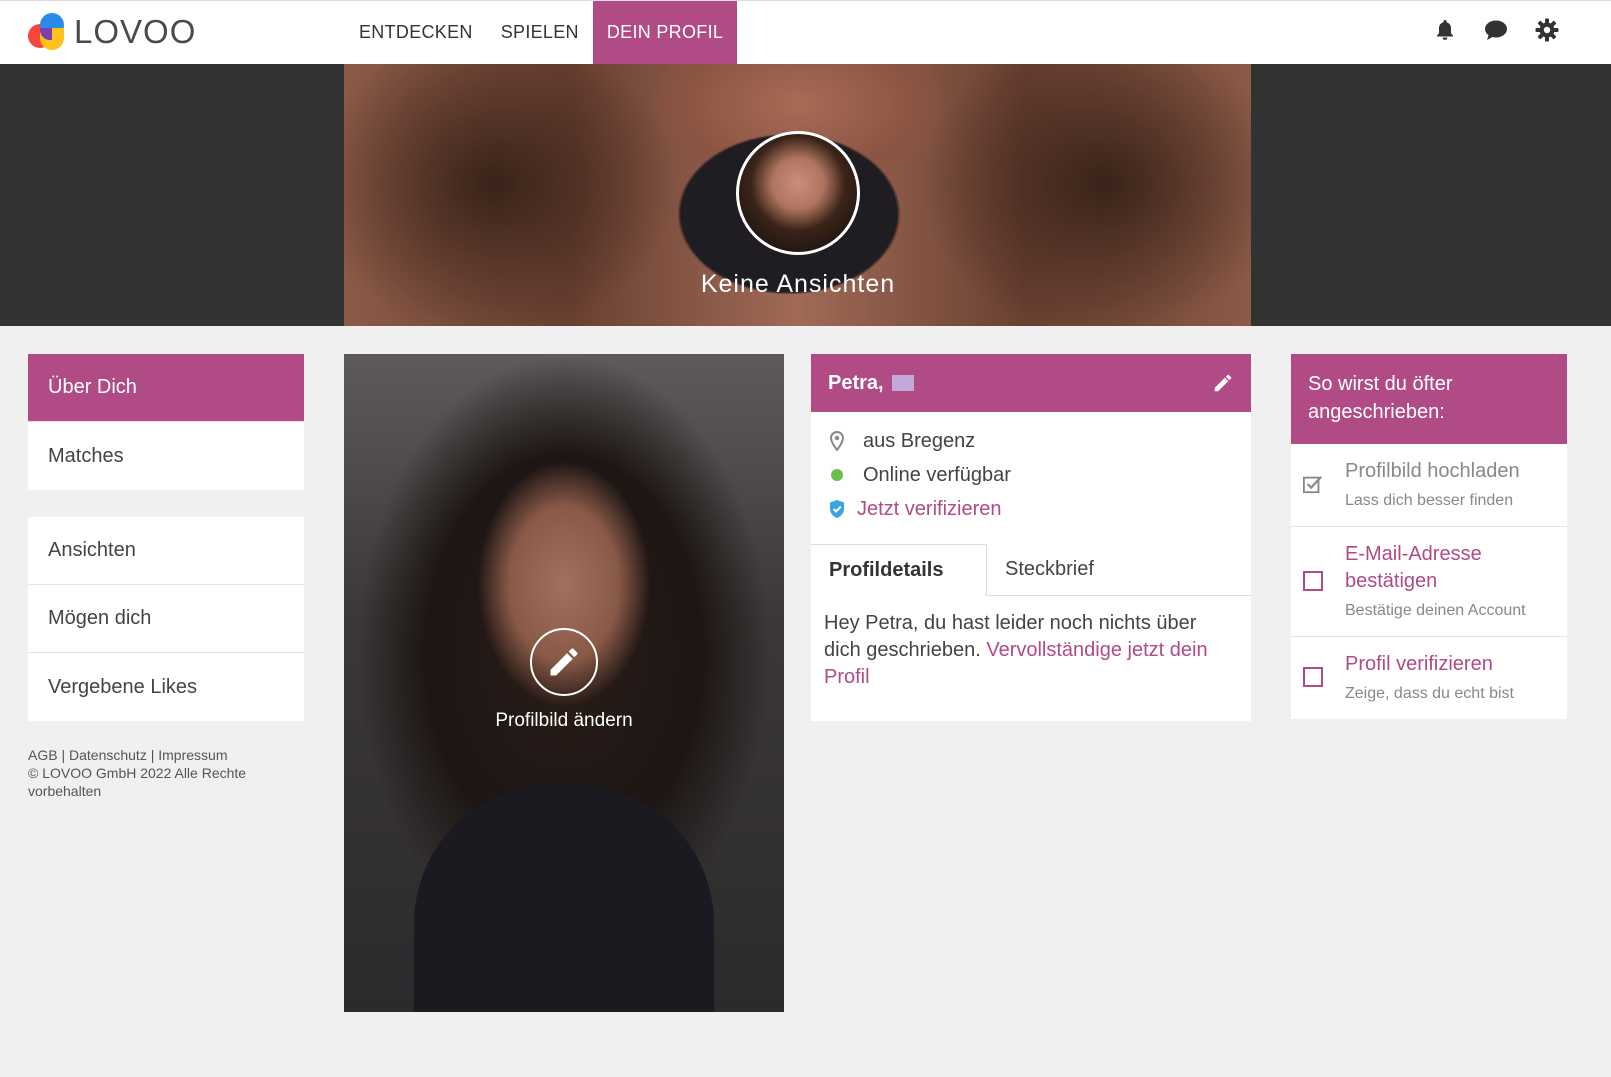  I want to click on top-navigation-bar: LOVOO ENTDECKEN SPIELEN DEIN PROFIL, so click(805, 32).